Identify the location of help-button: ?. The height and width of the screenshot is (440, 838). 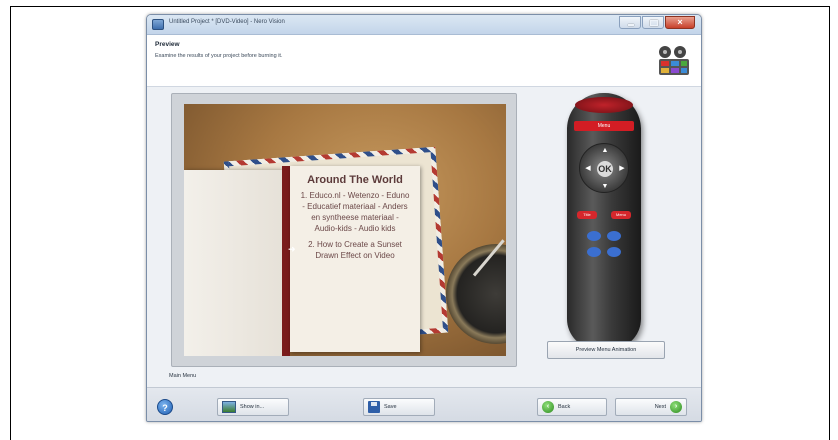
(165, 407).